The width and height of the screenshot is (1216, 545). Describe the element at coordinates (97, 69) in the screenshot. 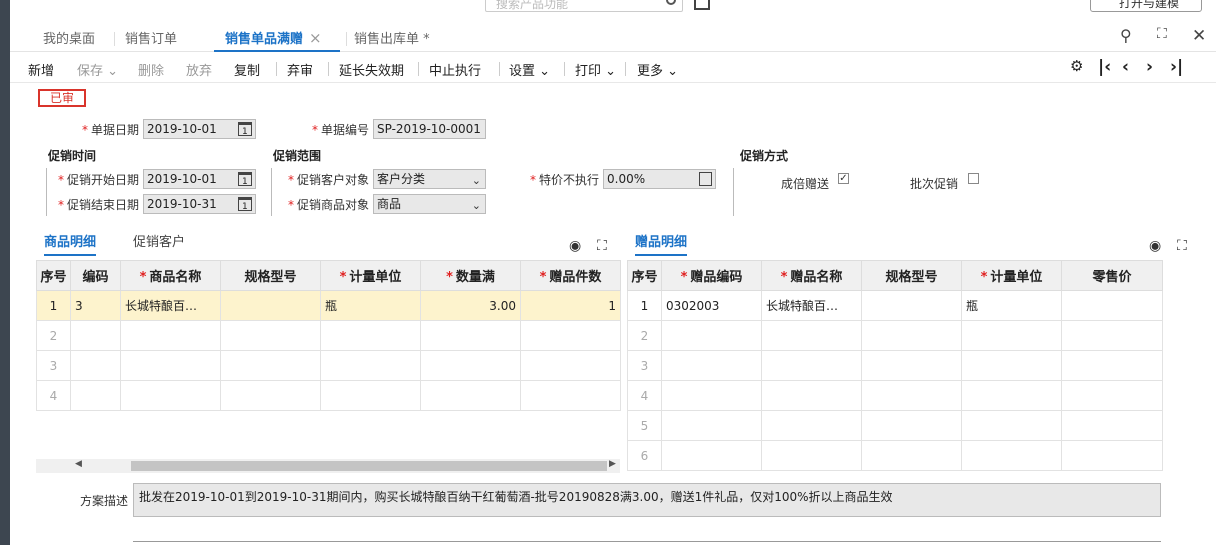

I see `save-button: 保存 ⌄` at that location.